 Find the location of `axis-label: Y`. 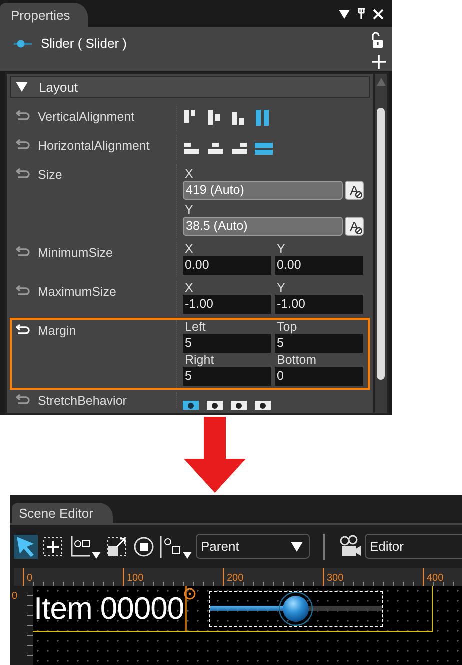

axis-label: Y is located at coordinates (189, 210).